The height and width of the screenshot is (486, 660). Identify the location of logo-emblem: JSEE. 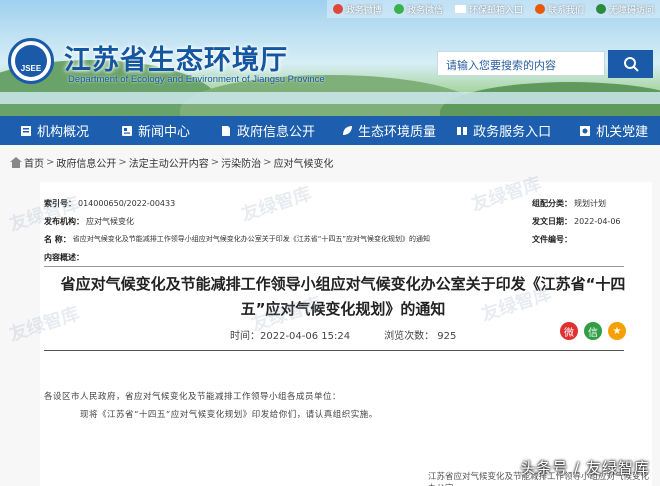
(31, 61).